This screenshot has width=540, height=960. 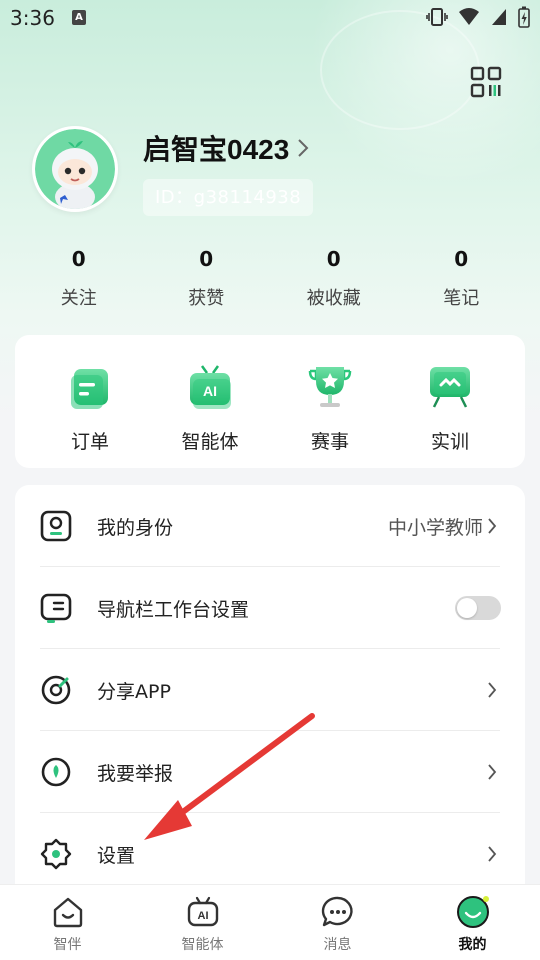 What do you see at coordinates (89, 389) in the screenshot?
I see `order-icon` at bounding box center [89, 389].